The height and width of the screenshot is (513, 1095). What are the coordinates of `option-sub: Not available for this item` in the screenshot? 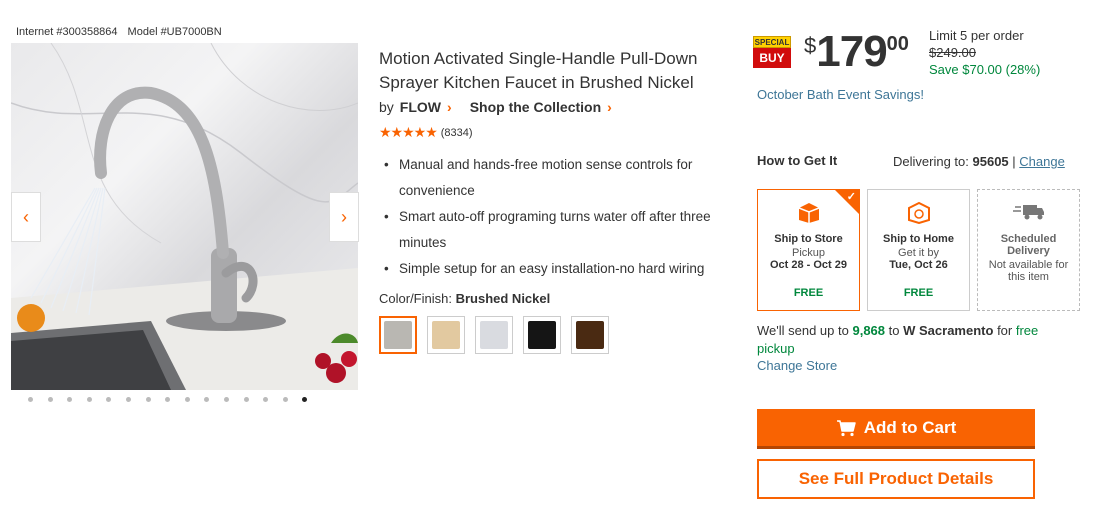 It's located at (1028, 271).